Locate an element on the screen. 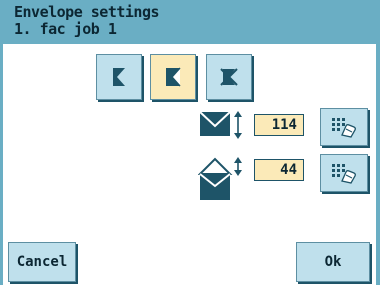  frame-right is located at coordinates (378, 164).